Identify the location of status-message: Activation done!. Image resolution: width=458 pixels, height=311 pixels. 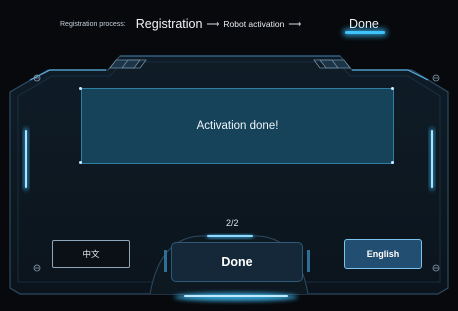
(237, 126).